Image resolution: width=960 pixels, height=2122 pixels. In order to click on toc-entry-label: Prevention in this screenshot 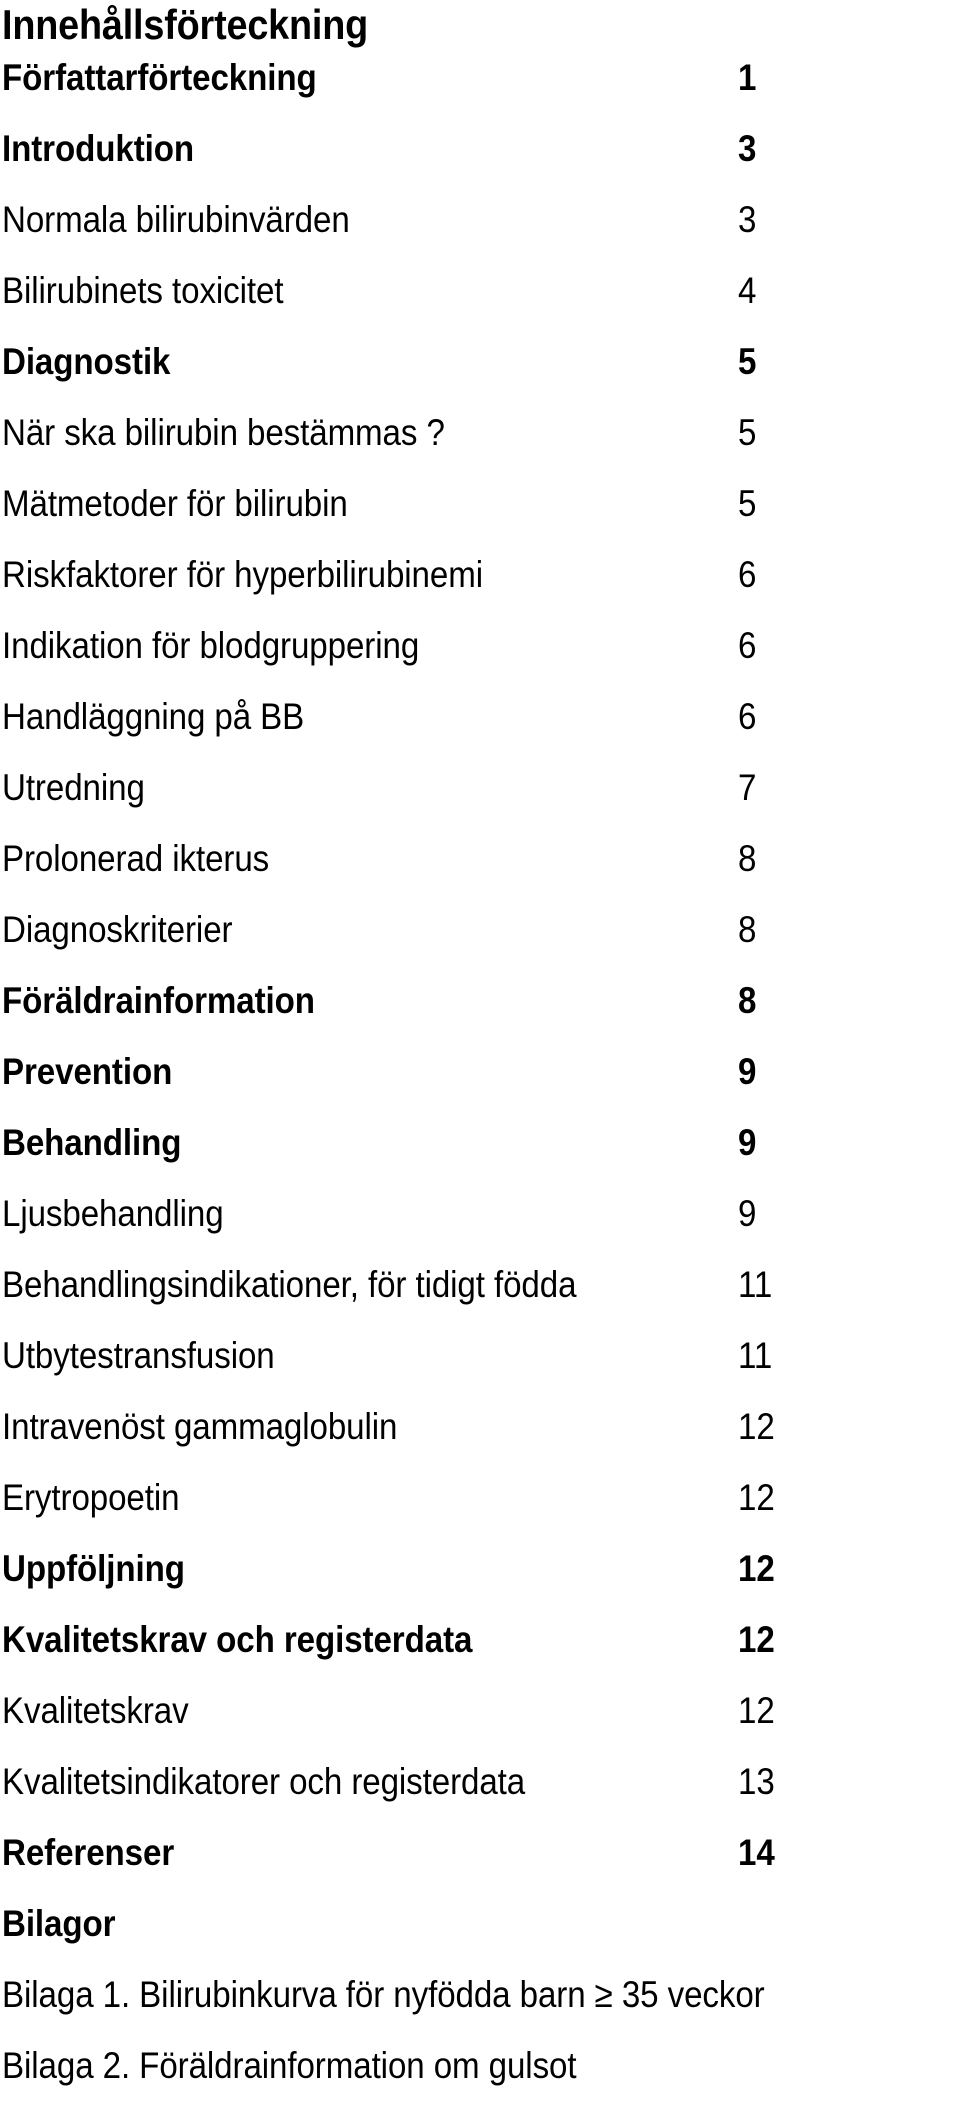, I will do `click(87, 1071)`.